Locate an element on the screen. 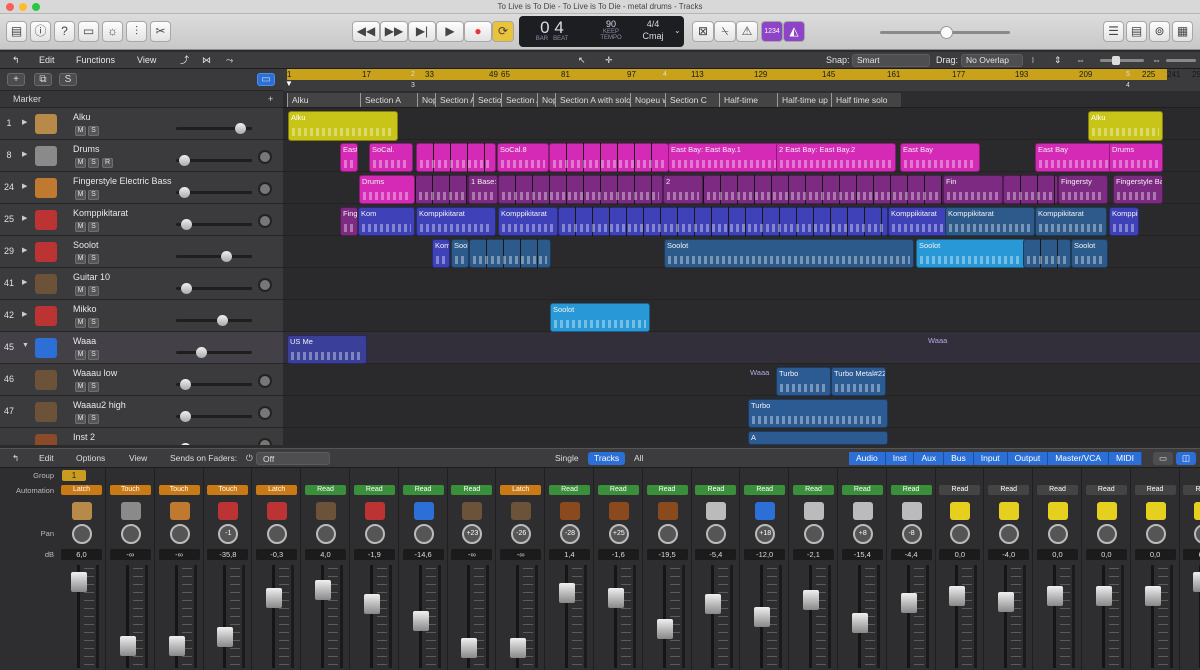 The width and height of the screenshot is (1200, 670). region: Turbo is located at coordinates (803, 381).